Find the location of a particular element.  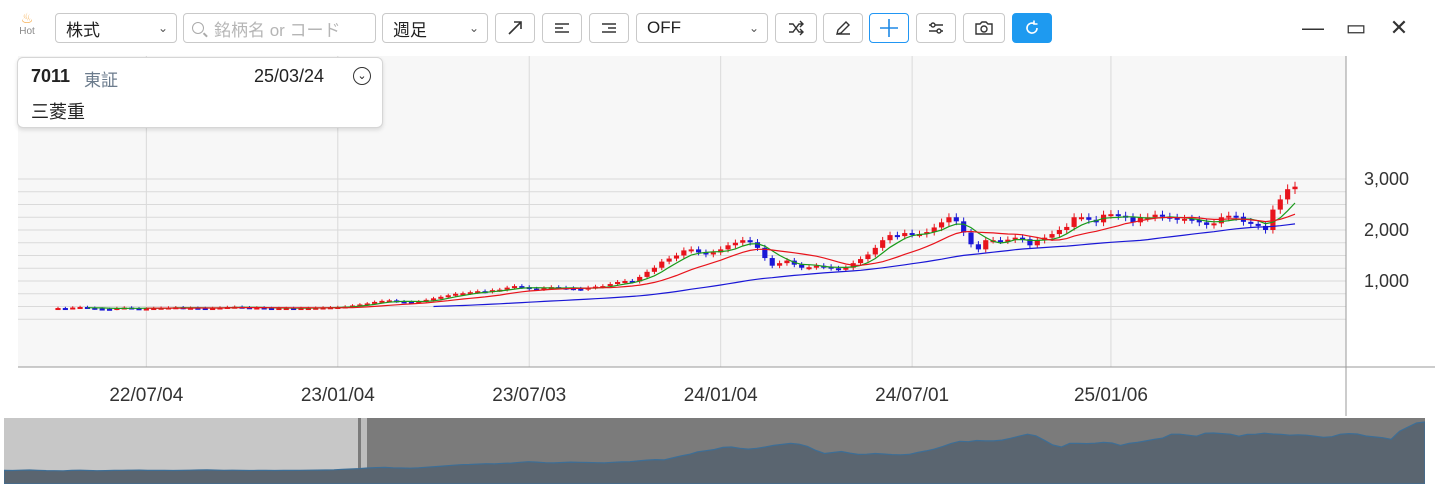

camera-icon is located at coordinates (984, 28).